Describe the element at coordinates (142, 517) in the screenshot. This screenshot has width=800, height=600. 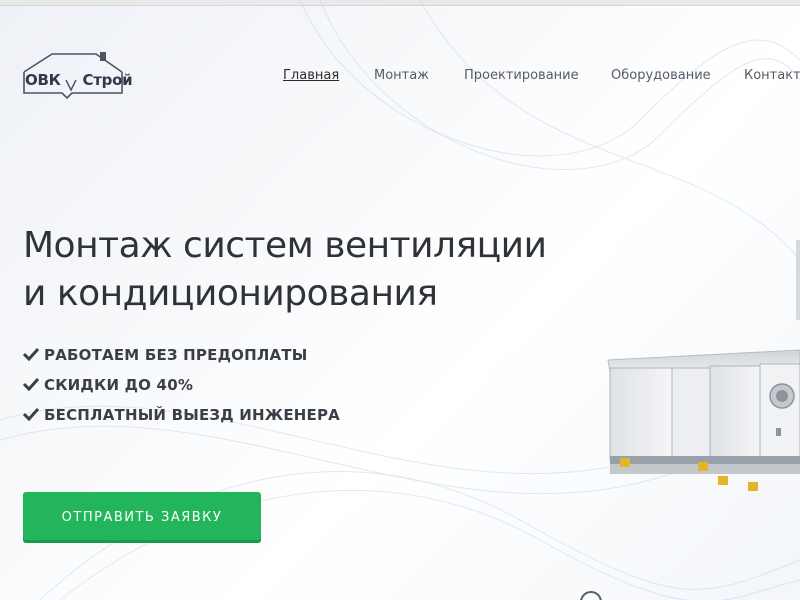
I see `submit-request-button: ОТПРАВИТЬ ЗАЯВКУ` at that location.